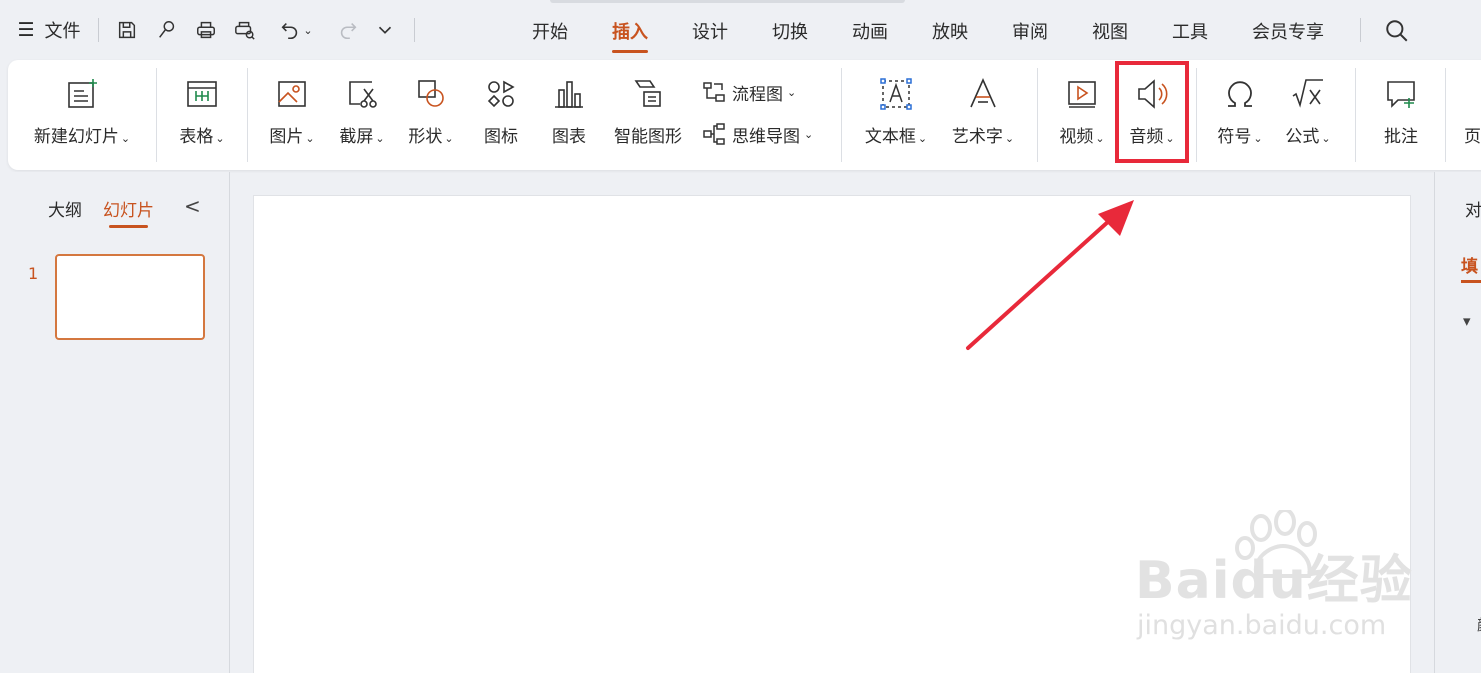  Describe the element at coordinates (983, 94) in the screenshot. I see `wordart-icon` at that location.